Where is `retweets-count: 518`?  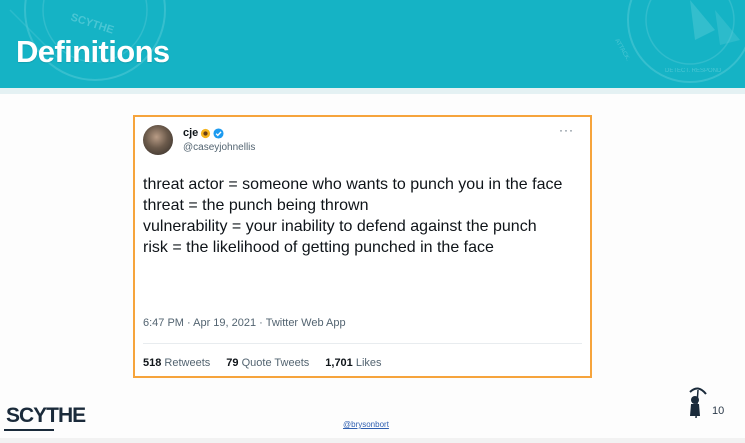
retweets-count: 518 is located at coordinates (152, 363).